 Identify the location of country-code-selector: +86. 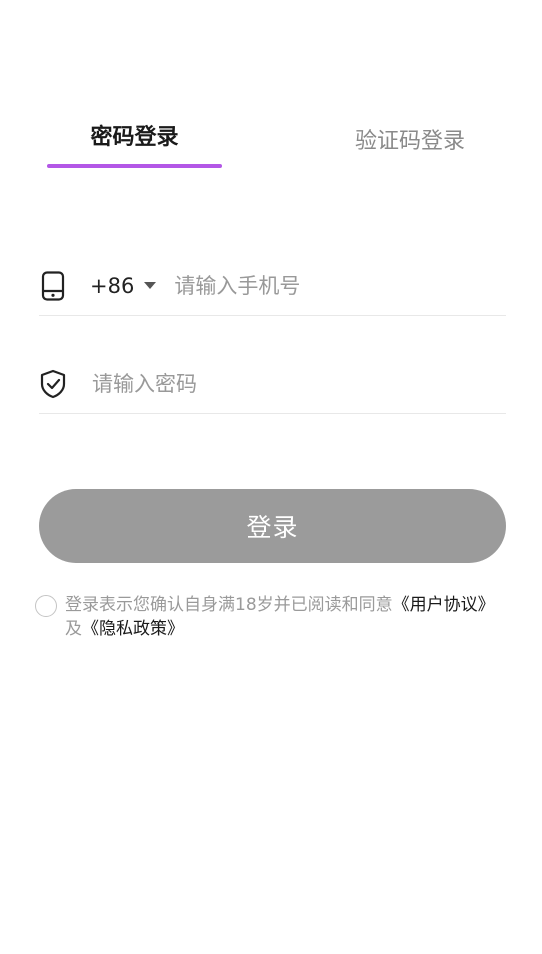
(132, 286).